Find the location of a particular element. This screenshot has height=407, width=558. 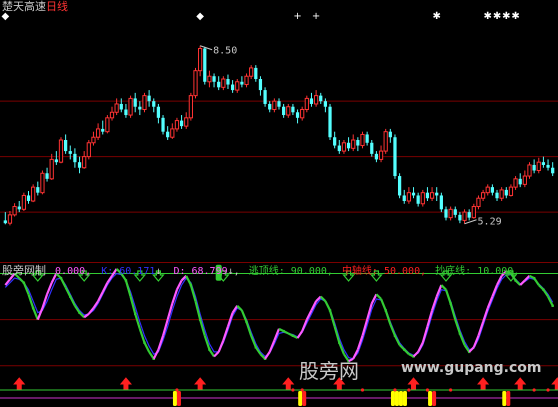

signal-dot is located at coordinates (293, 390).